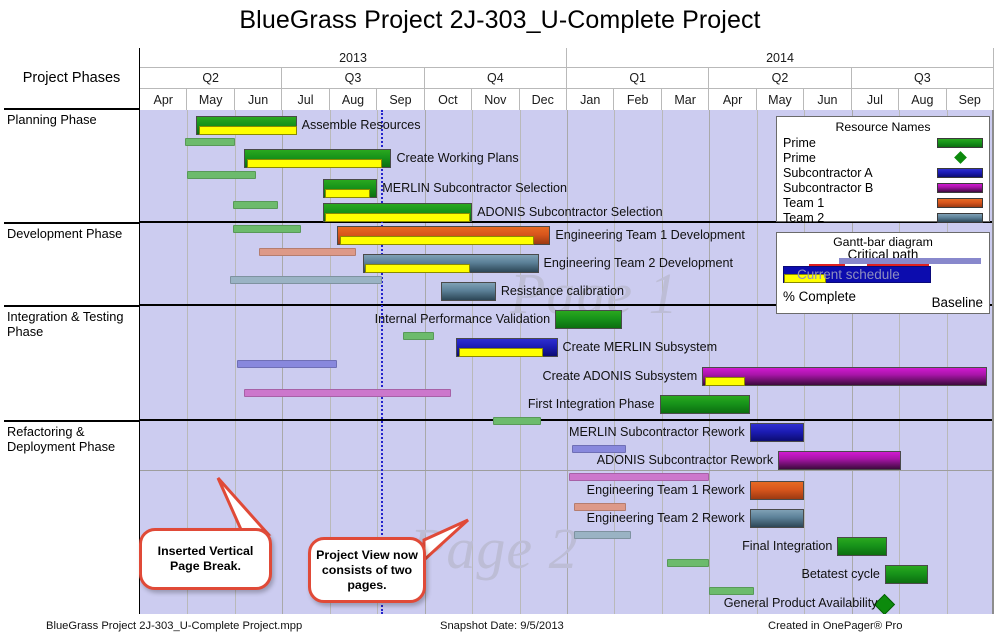 This screenshot has height=638, width=1000. What do you see at coordinates (960, 142) in the screenshot?
I see `legend-swatch-green` at bounding box center [960, 142].